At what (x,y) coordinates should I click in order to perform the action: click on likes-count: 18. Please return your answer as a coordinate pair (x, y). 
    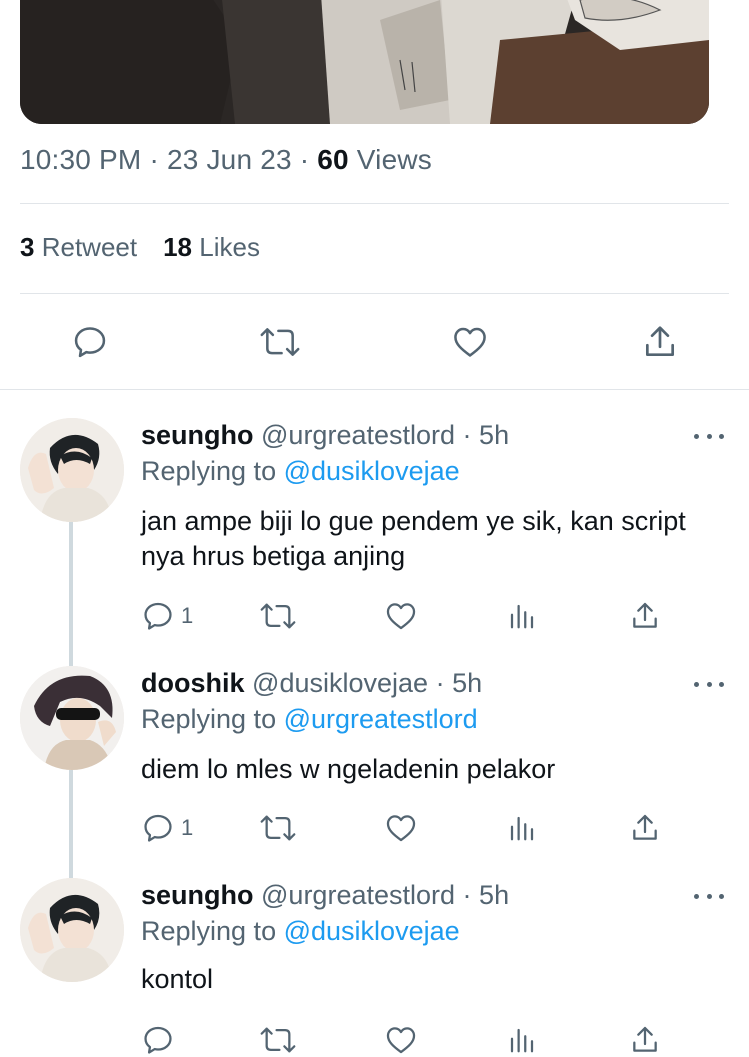
    Looking at the image, I should click on (178, 247).